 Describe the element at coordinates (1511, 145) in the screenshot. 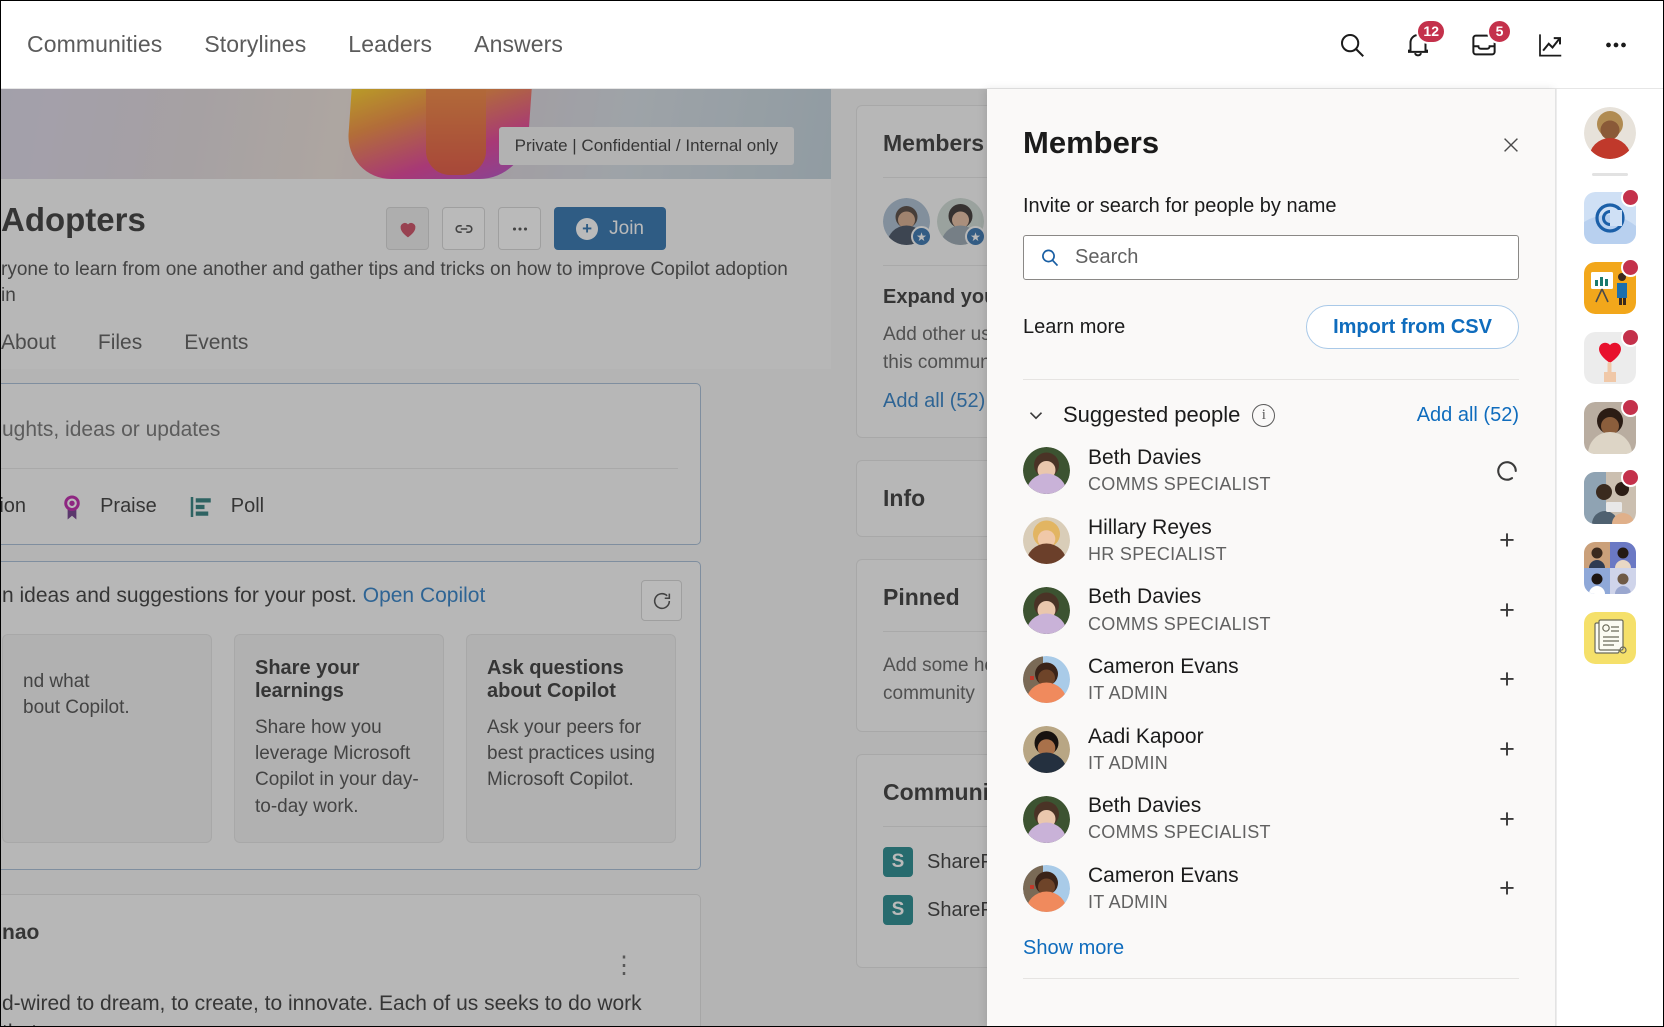

I see `close-icon` at that location.